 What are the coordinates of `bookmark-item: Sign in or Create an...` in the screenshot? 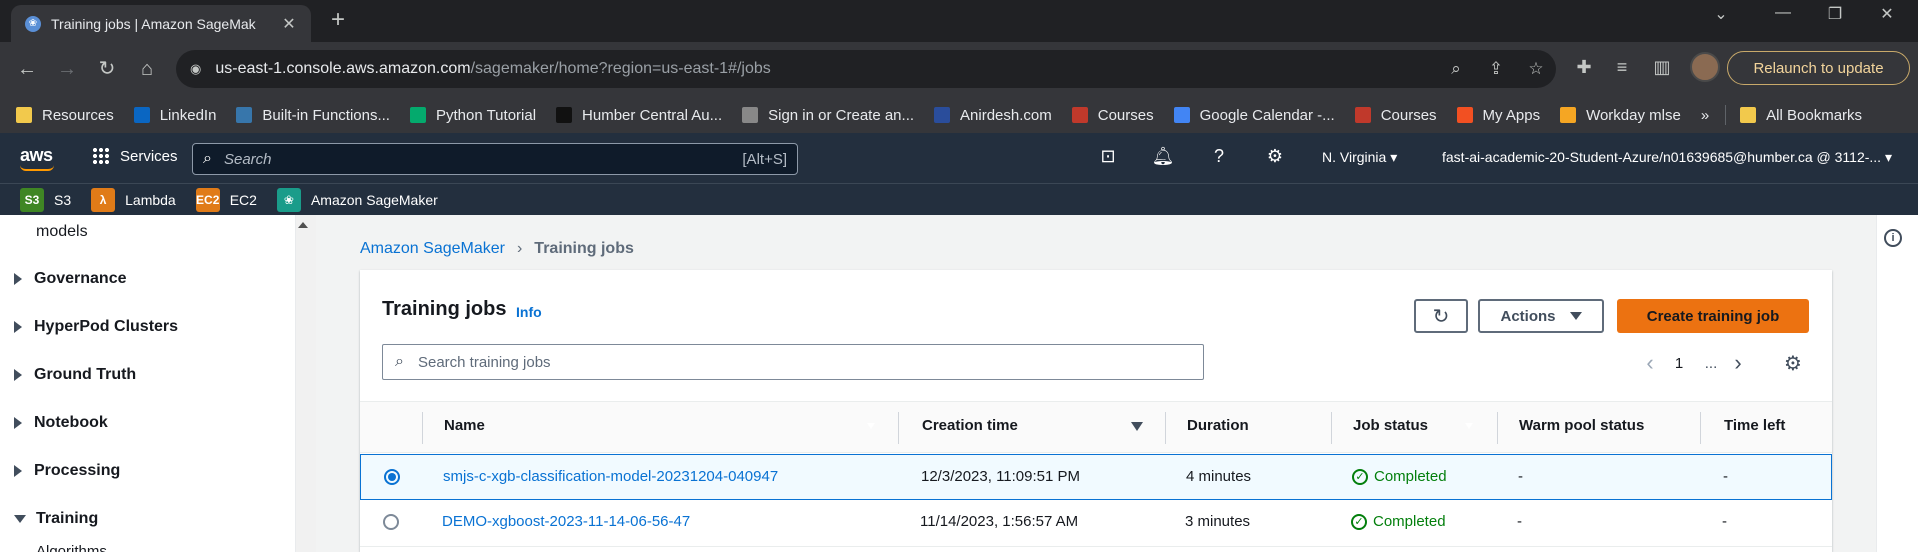 It's located at (828, 115).